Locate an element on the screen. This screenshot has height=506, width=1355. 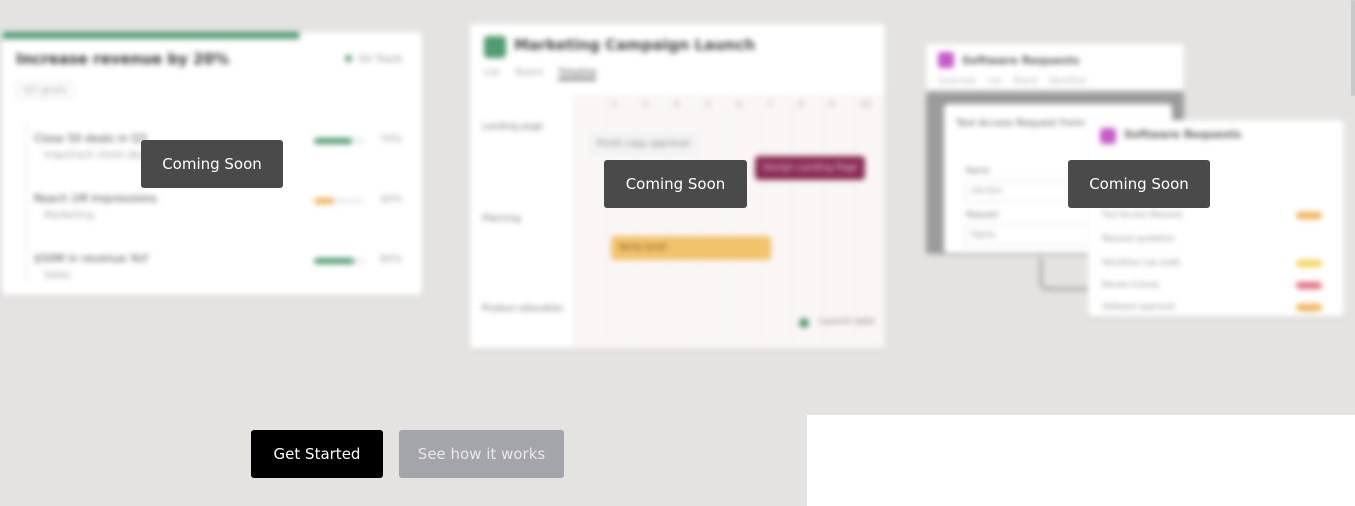
white-panel is located at coordinates (1081, 460).